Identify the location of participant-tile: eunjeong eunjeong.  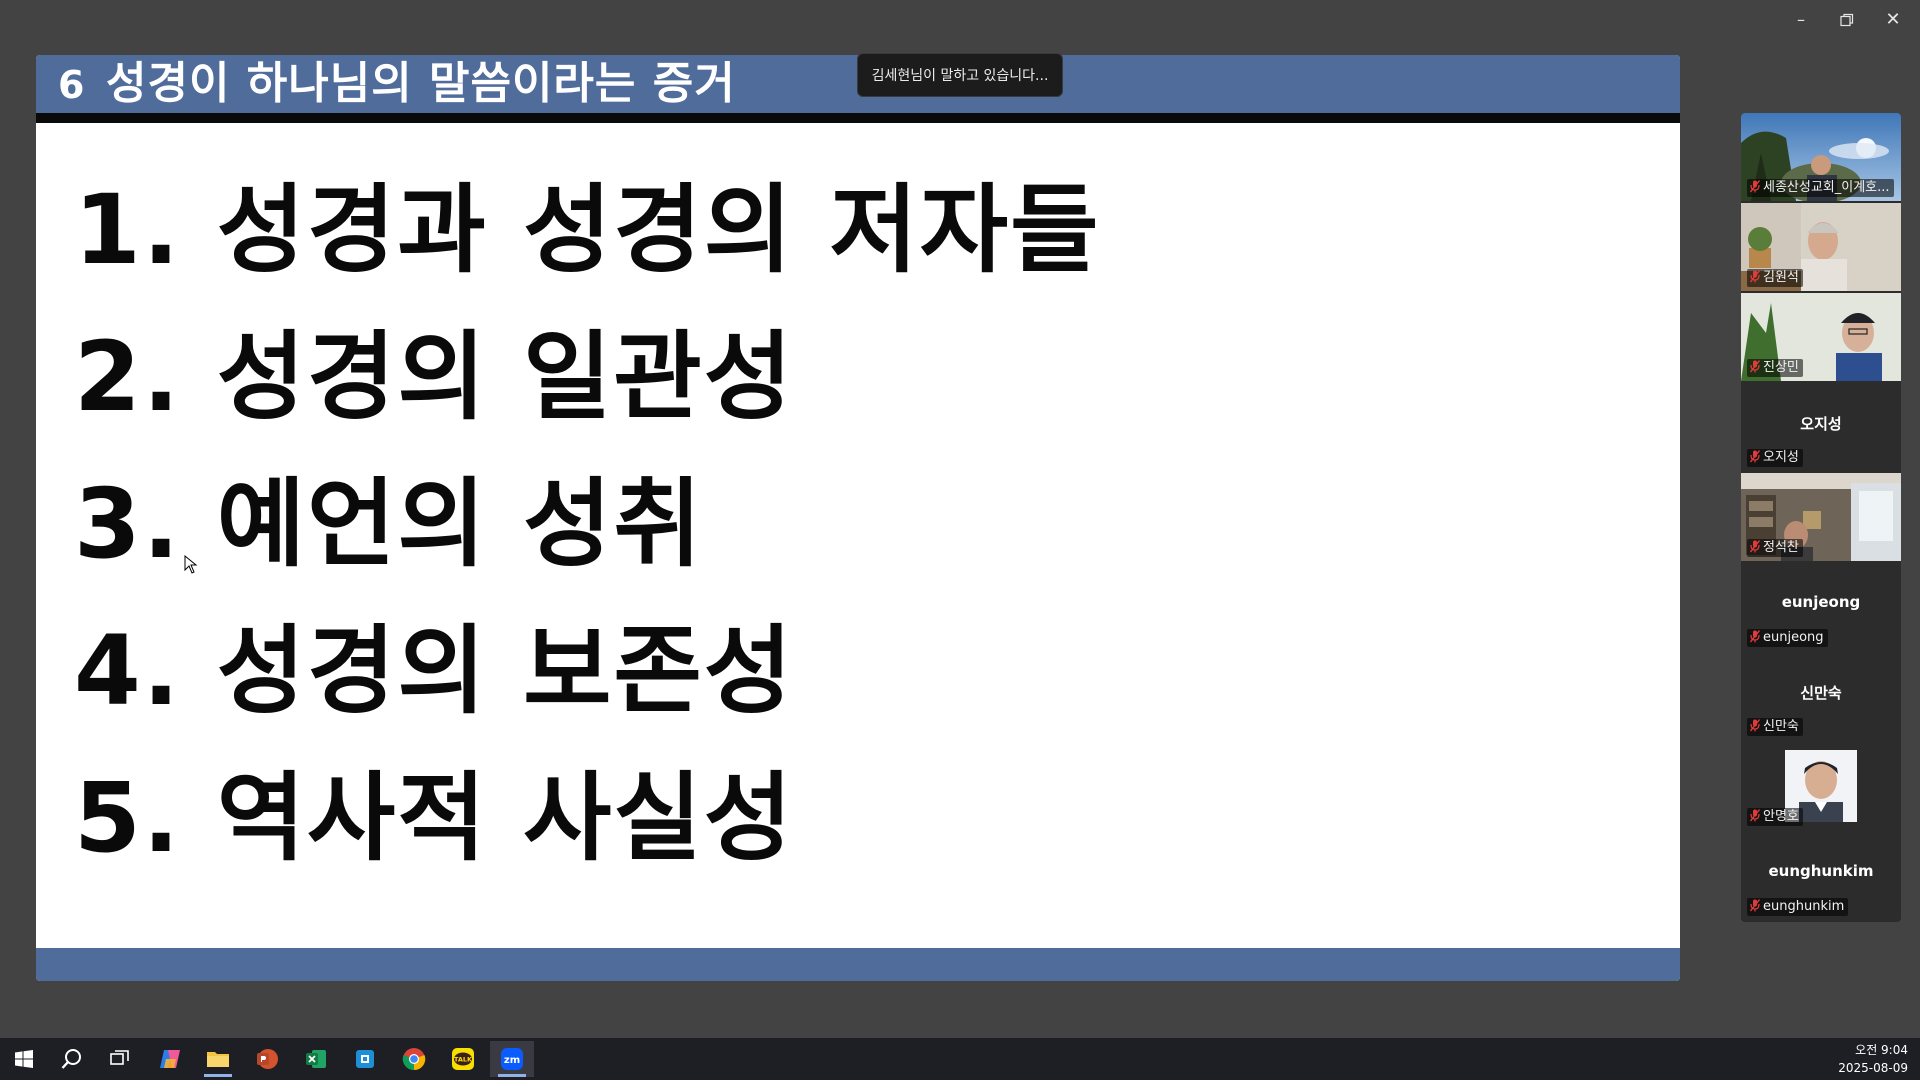
(1821, 607).